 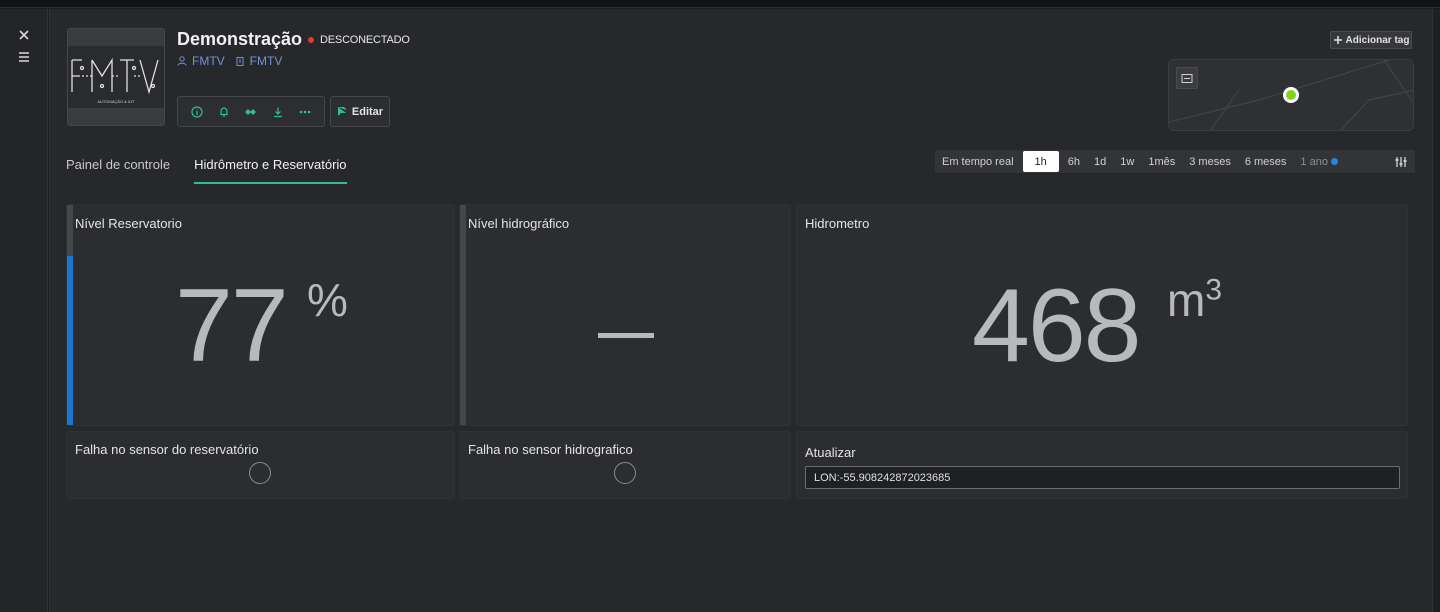 What do you see at coordinates (625, 473) in the screenshot?
I see `hydro-sensor-indicator` at bounding box center [625, 473].